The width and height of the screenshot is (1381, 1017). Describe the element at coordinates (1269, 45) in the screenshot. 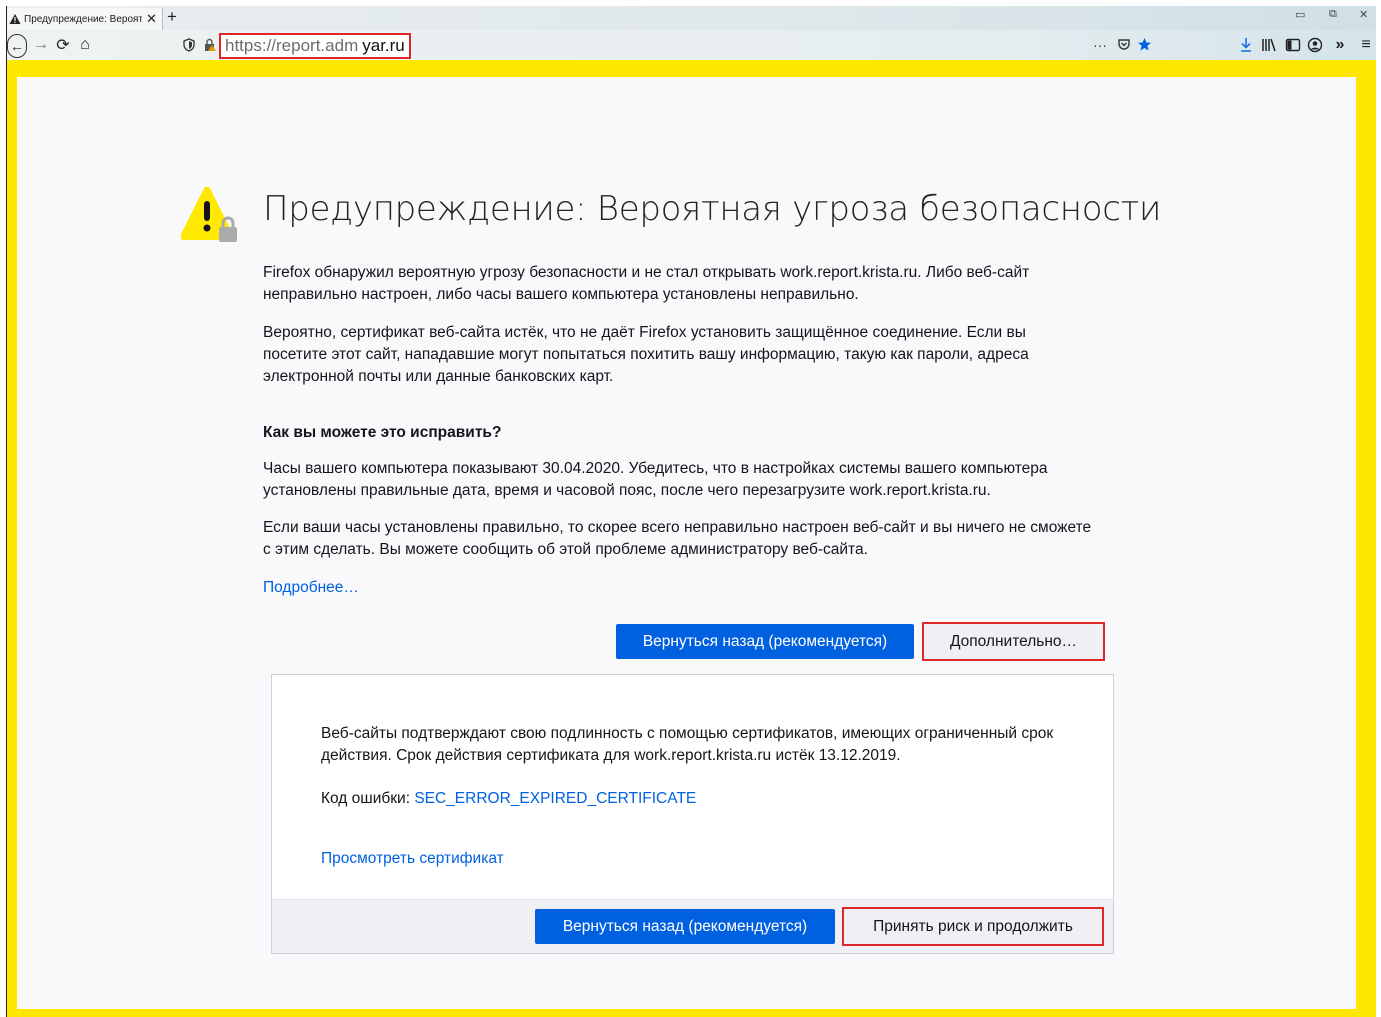

I see `library-icon` at that location.